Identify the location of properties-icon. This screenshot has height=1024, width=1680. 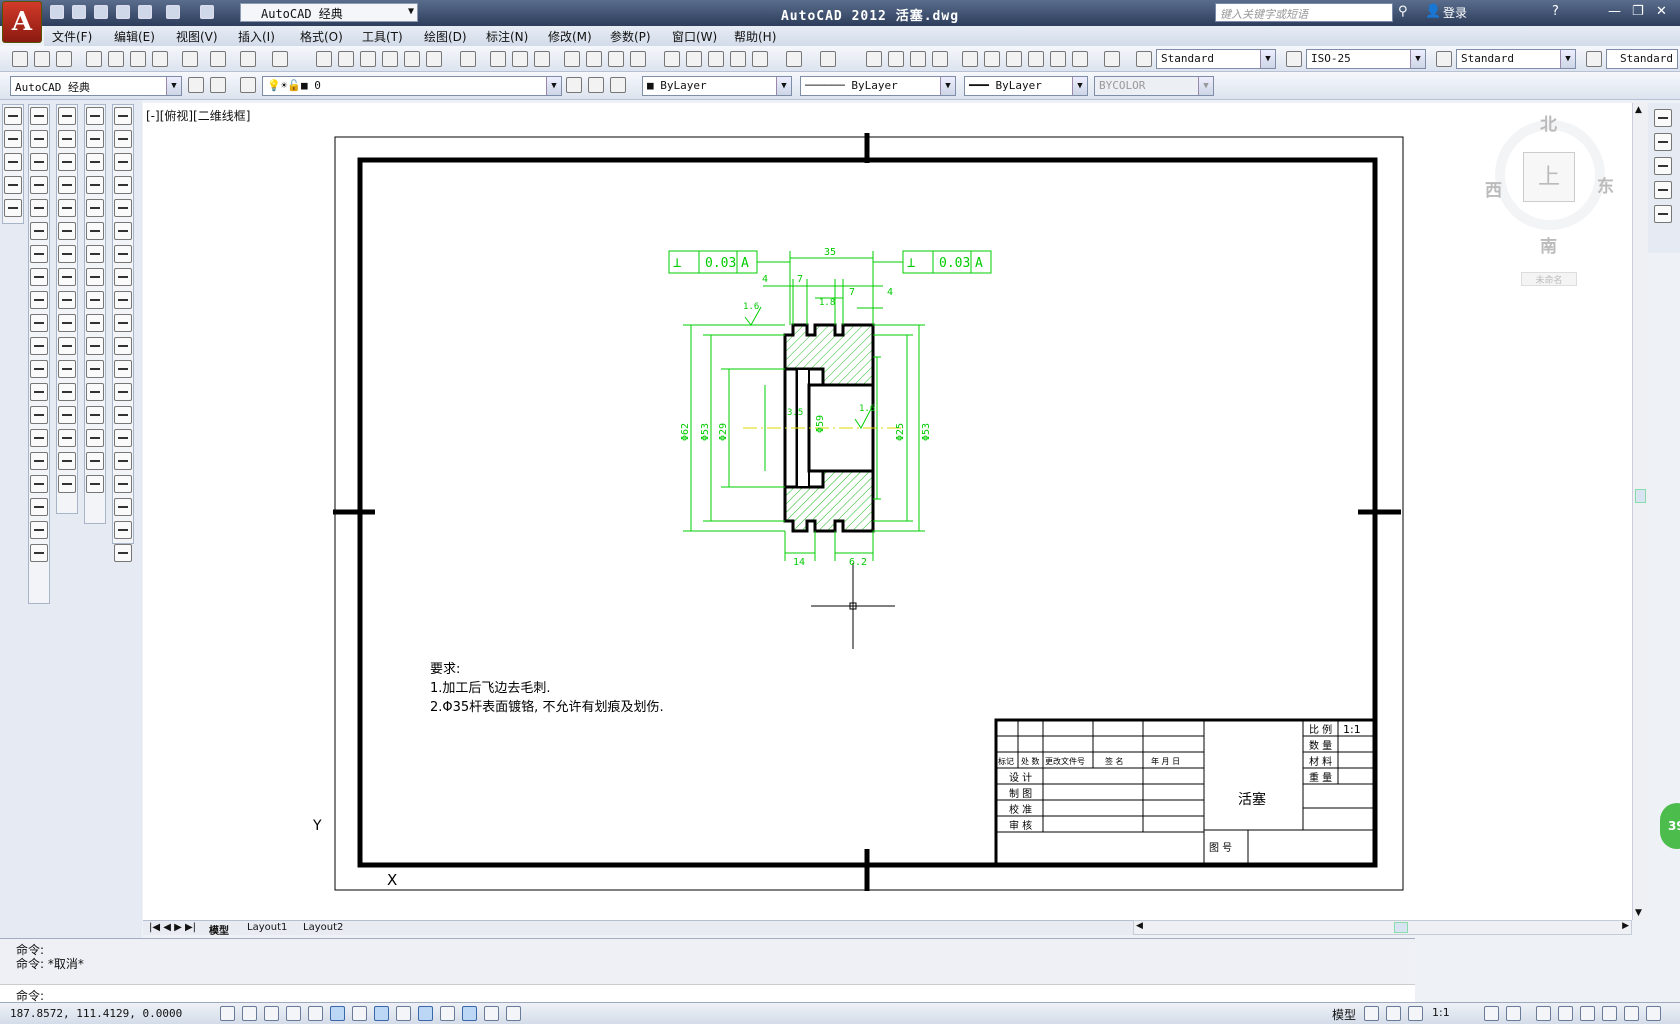
(324, 59).